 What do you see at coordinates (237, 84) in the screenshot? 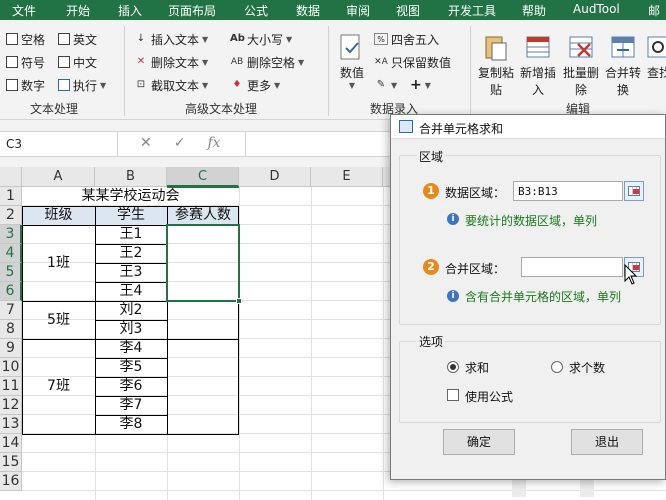
I see `more-icon: ♦` at bounding box center [237, 84].